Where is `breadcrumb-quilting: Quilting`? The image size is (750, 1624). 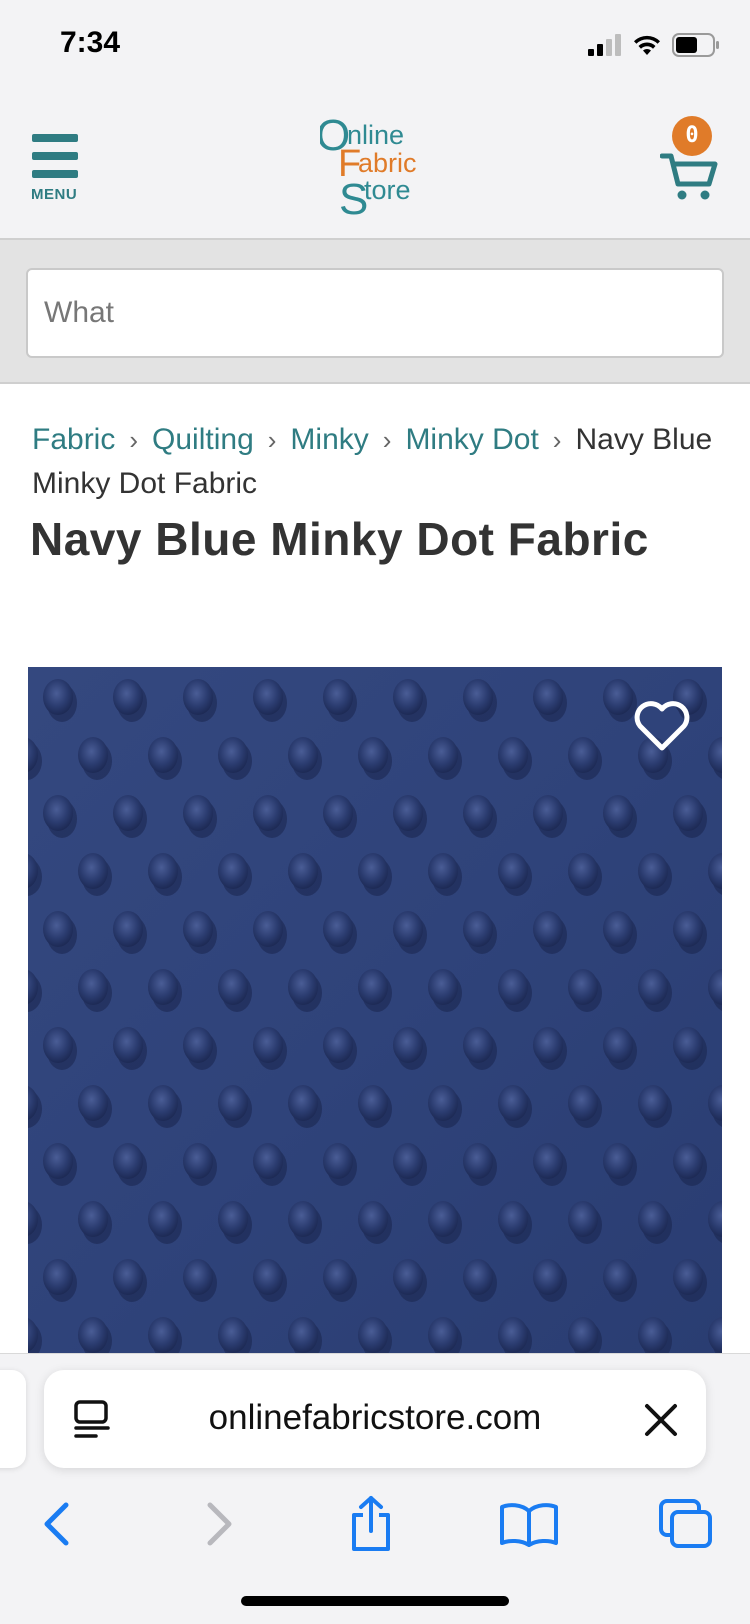 breadcrumb-quilting: Quilting is located at coordinates (203, 439).